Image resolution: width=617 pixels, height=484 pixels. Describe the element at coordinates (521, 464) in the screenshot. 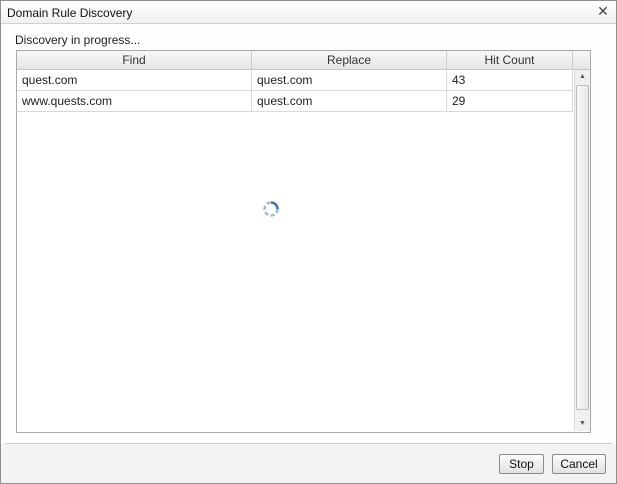

I see `stop-button: Stop` at that location.